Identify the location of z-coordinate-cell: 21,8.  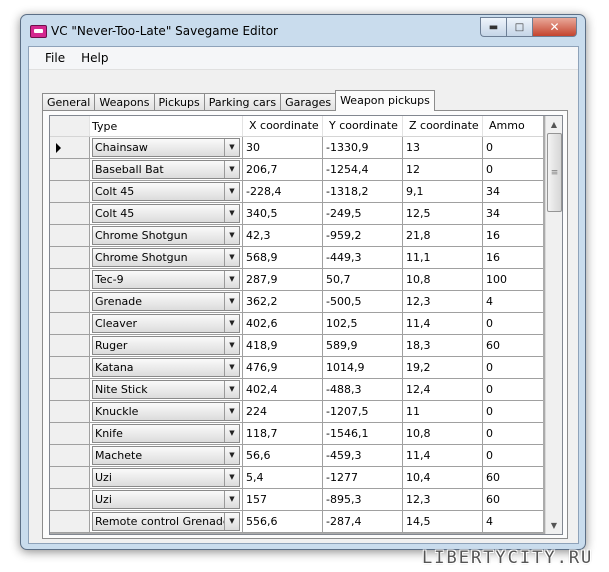
(443, 236).